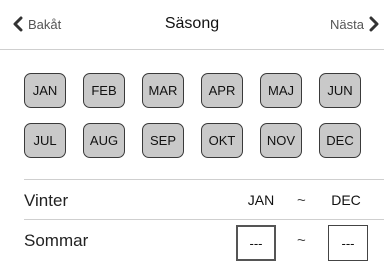  I want to click on page-title: Säsong, so click(192, 23).